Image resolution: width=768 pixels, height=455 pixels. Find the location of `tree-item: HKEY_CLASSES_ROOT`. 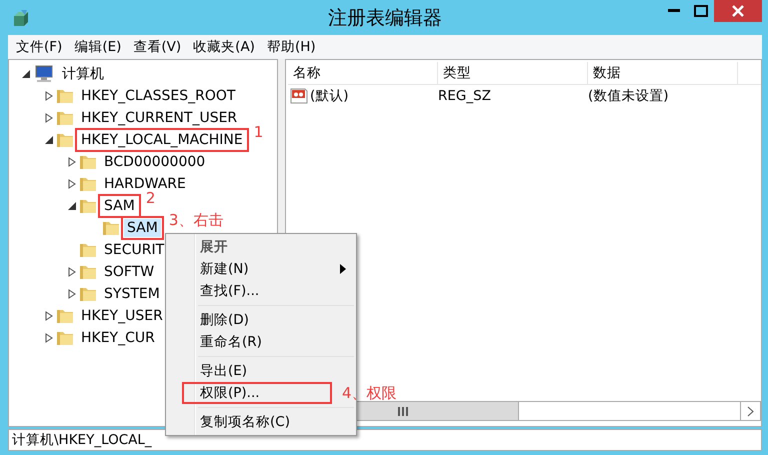

tree-item: HKEY_CLASSES_ROOT is located at coordinates (158, 96).